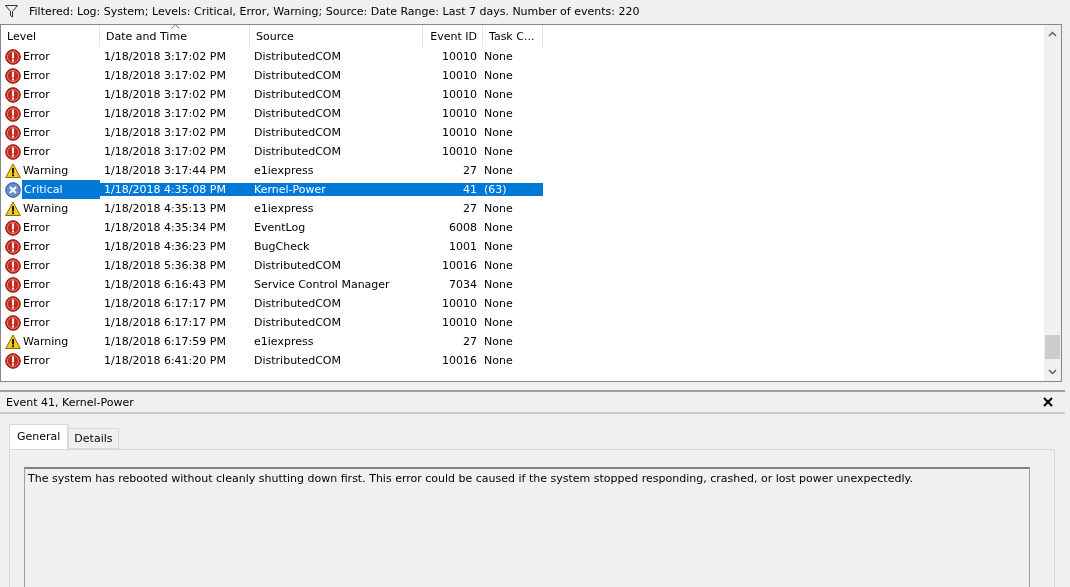 This screenshot has height=587, width=1070. I want to click on table-cell: BugCheck, so click(336, 246).